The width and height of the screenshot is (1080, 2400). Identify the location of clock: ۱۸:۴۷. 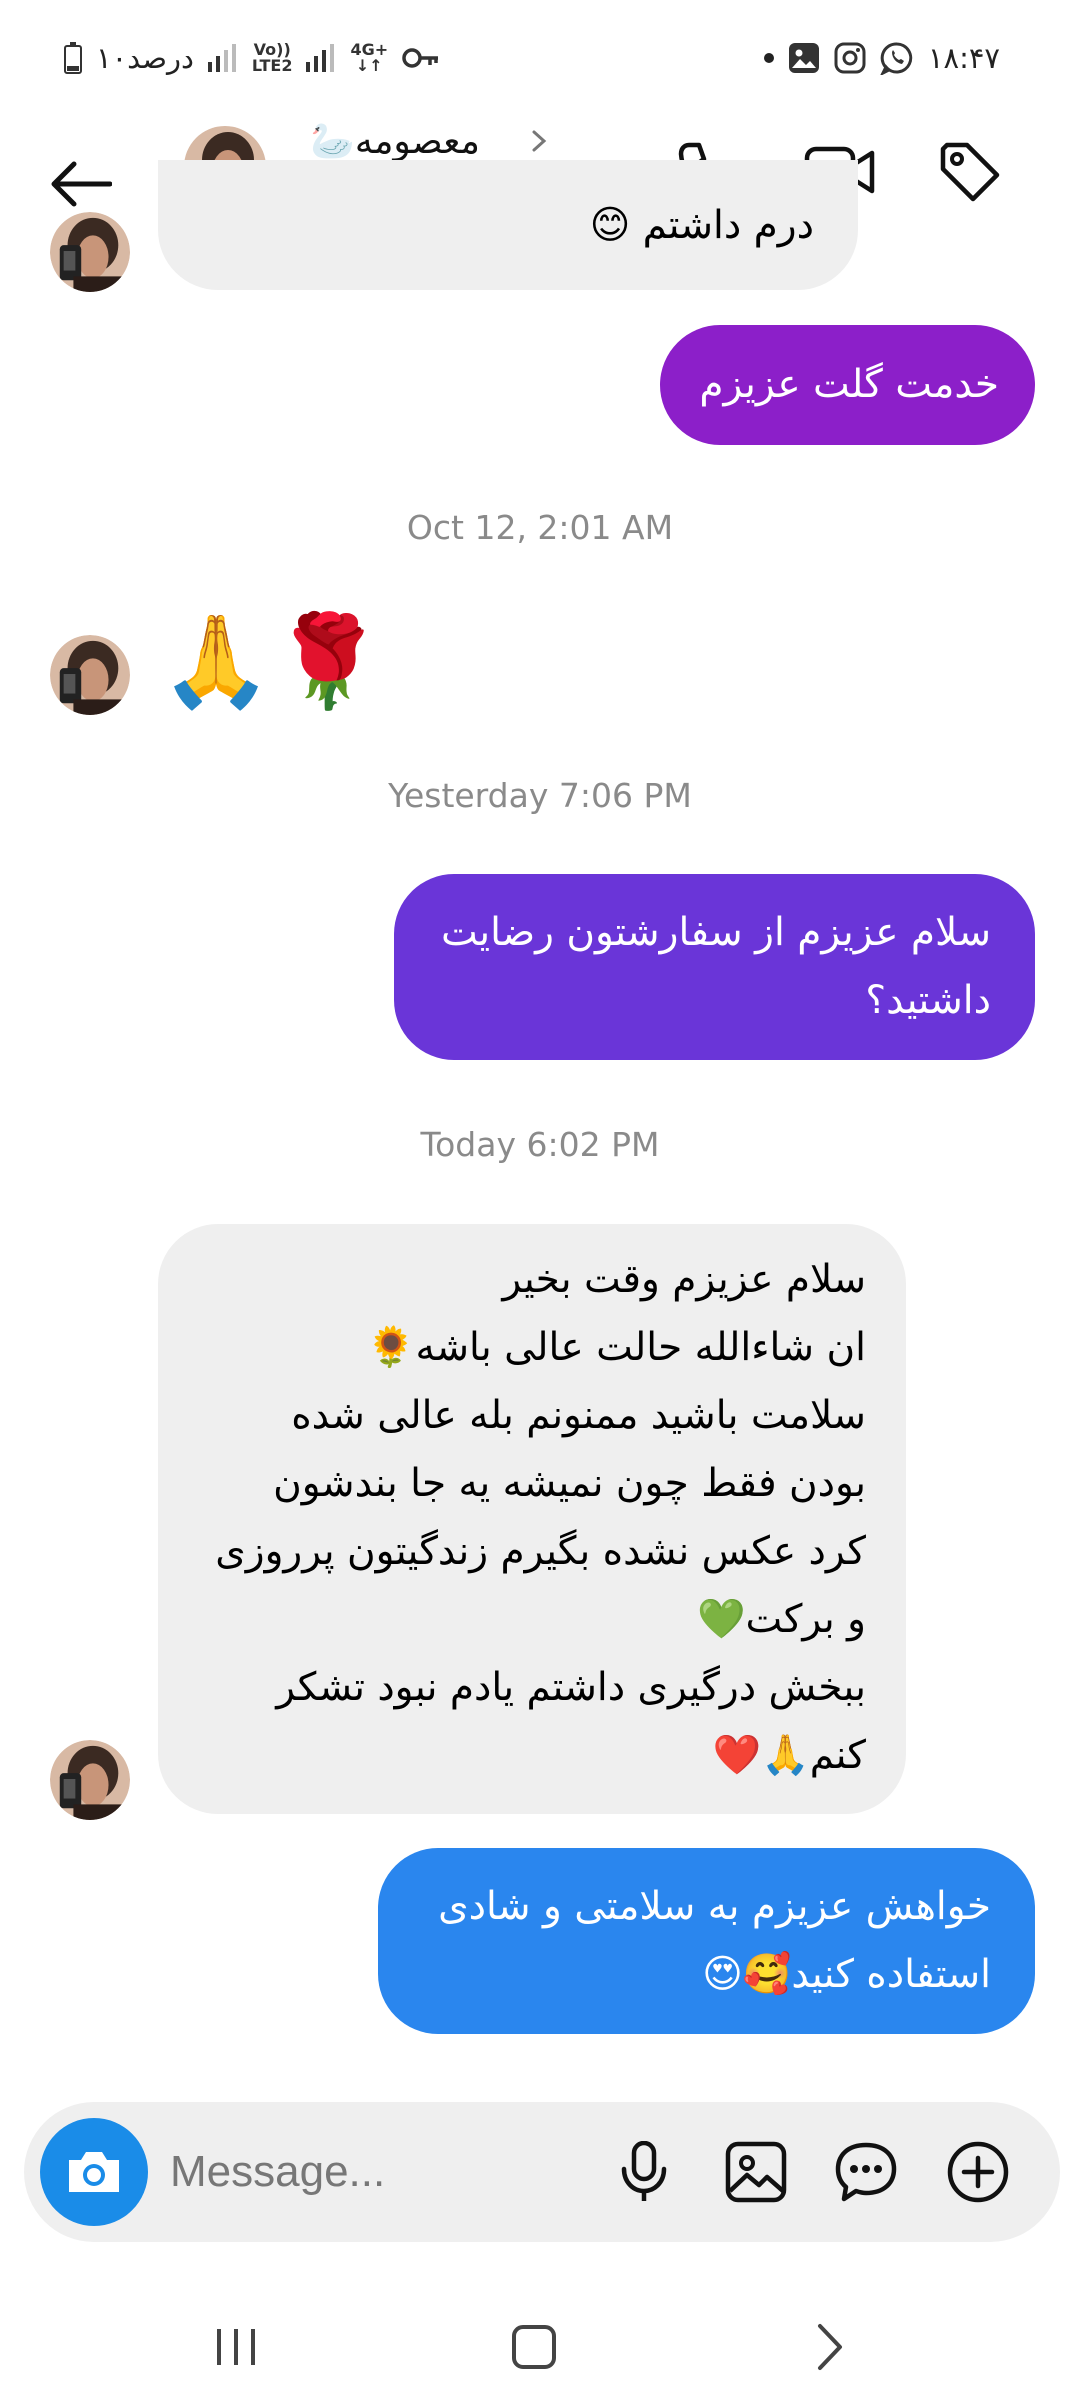
(963, 58).